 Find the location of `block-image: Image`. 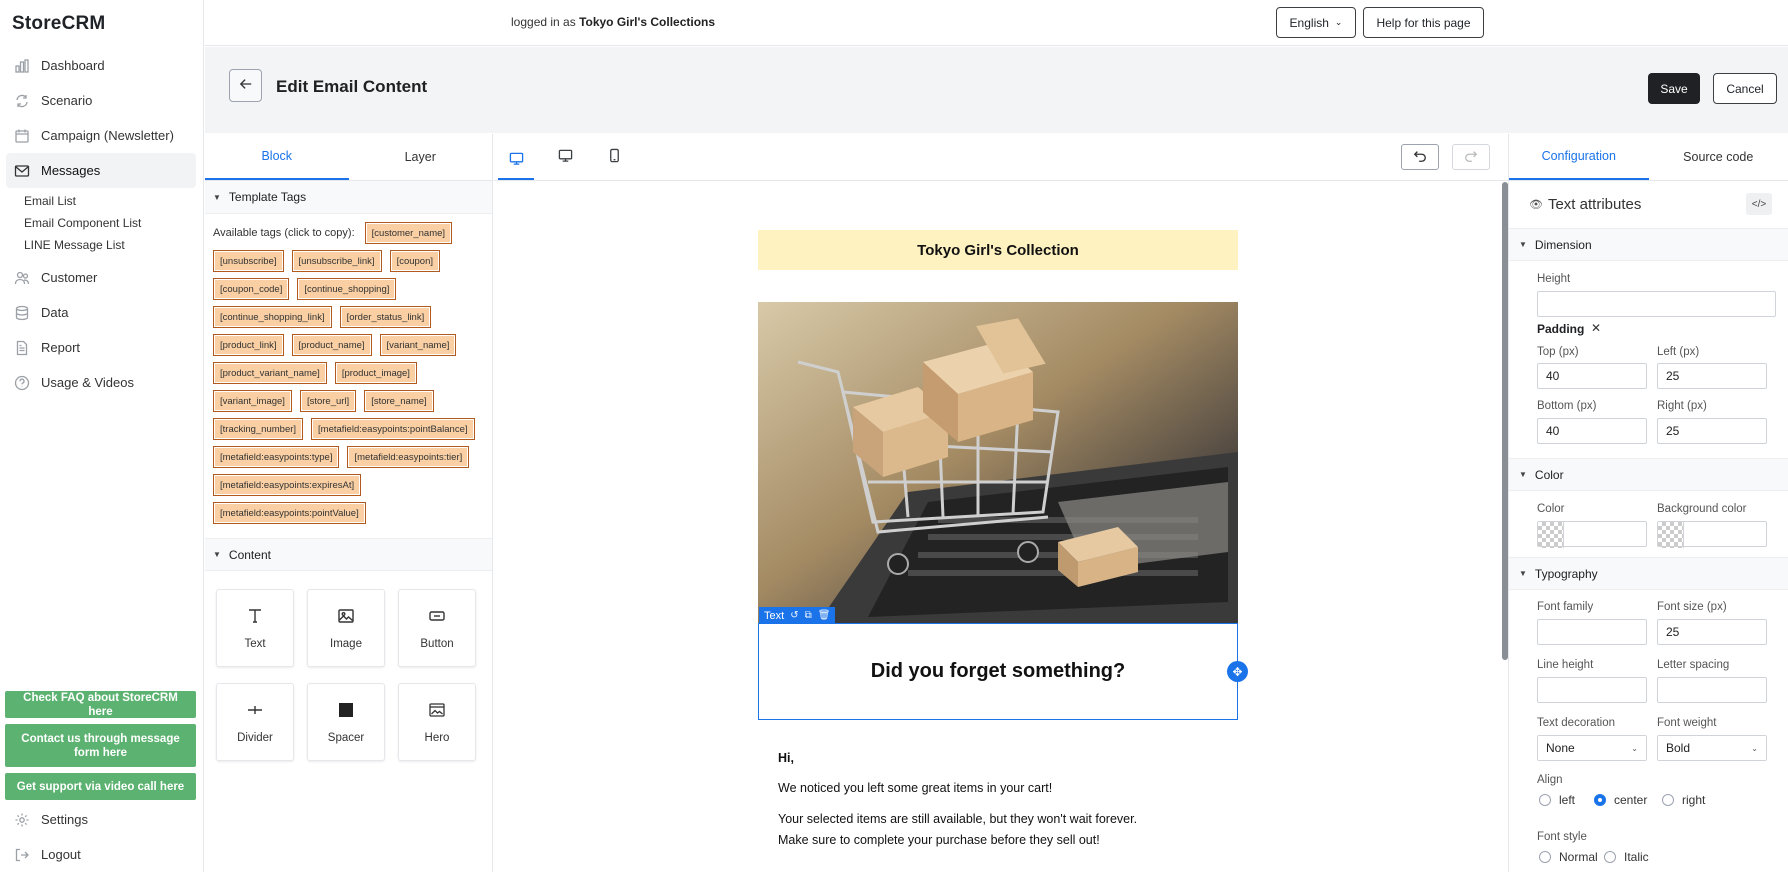

block-image: Image is located at coordinates (346, 628).